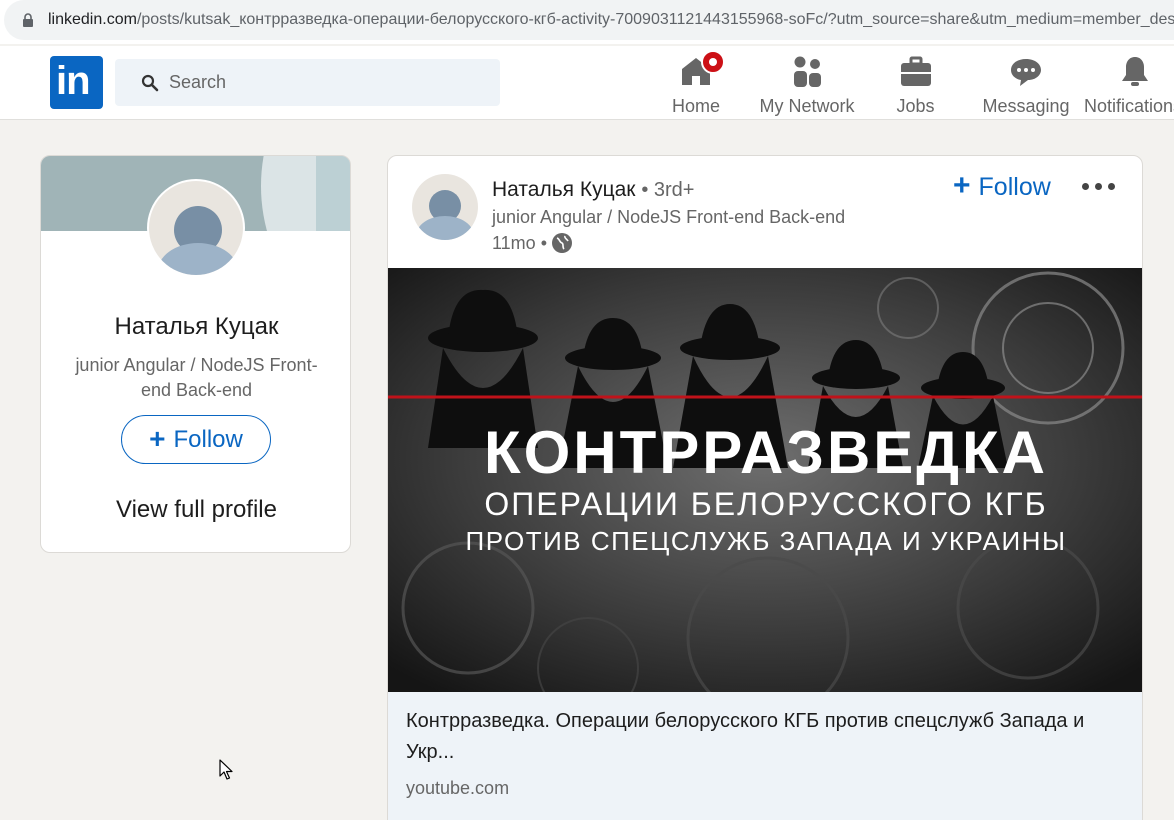 The width and height of the screenshot is (1174, 820). I want to click on nav-my-network: My Network, so click(807, 83).